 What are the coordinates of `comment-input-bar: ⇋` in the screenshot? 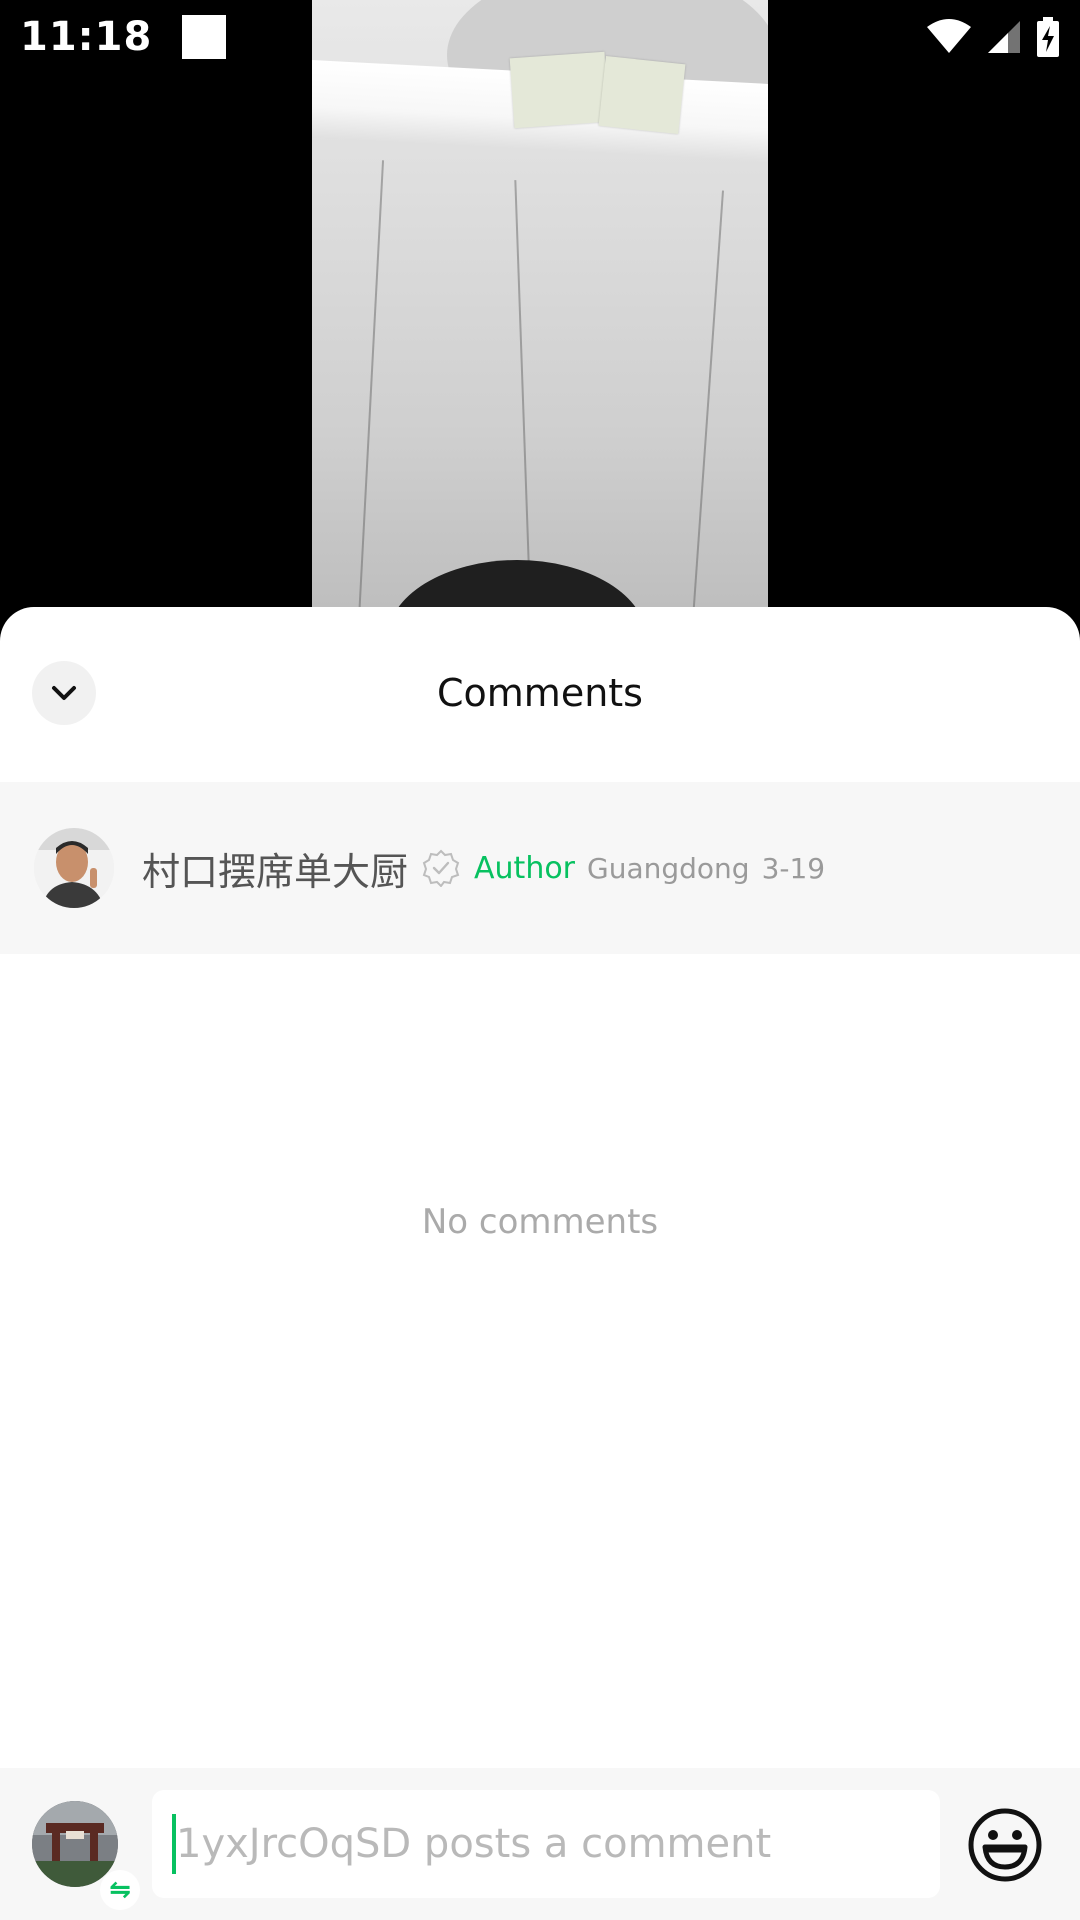 It's located at (540, 1844).